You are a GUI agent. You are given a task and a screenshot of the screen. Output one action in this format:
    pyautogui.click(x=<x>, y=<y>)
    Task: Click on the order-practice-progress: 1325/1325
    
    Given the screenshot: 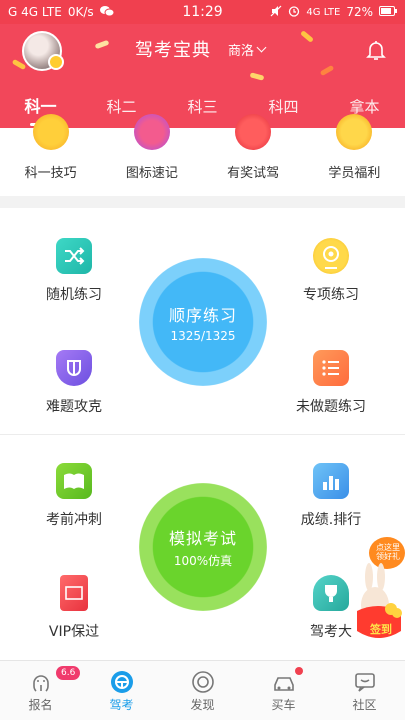 What is the action you would take?
    pyautogui.click(x=203, y=335)
    